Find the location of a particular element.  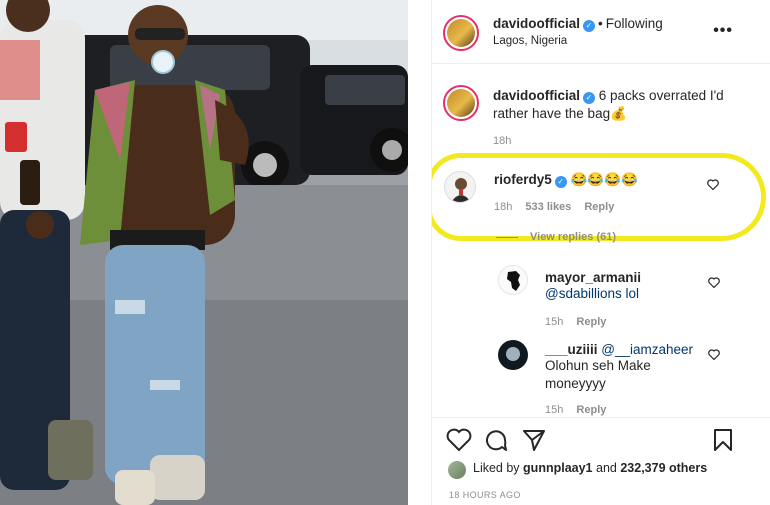

view-replies-button: View replies (61) is located at coordinates (556, 237).